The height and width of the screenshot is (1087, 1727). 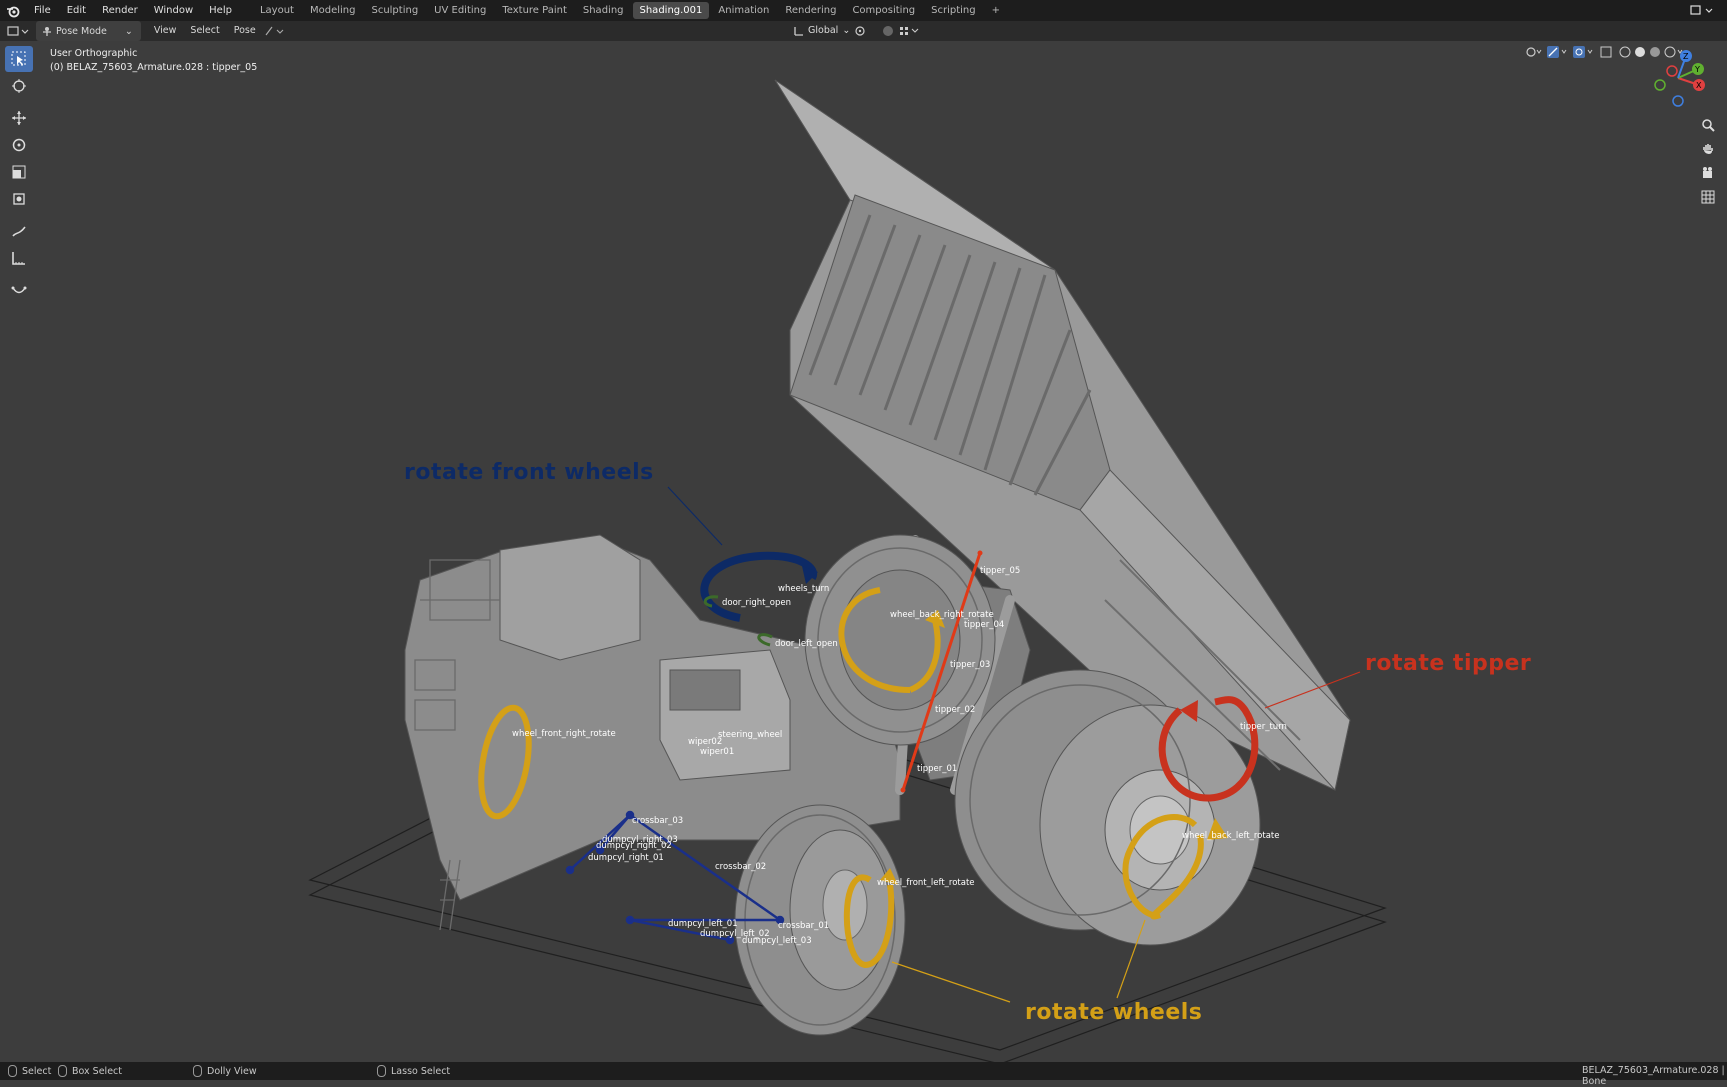 What do you see at coordinates (97, 1071) in the screenshot?
I see `status-box-select-label: Box Select` at bounding box center [97, 1071].